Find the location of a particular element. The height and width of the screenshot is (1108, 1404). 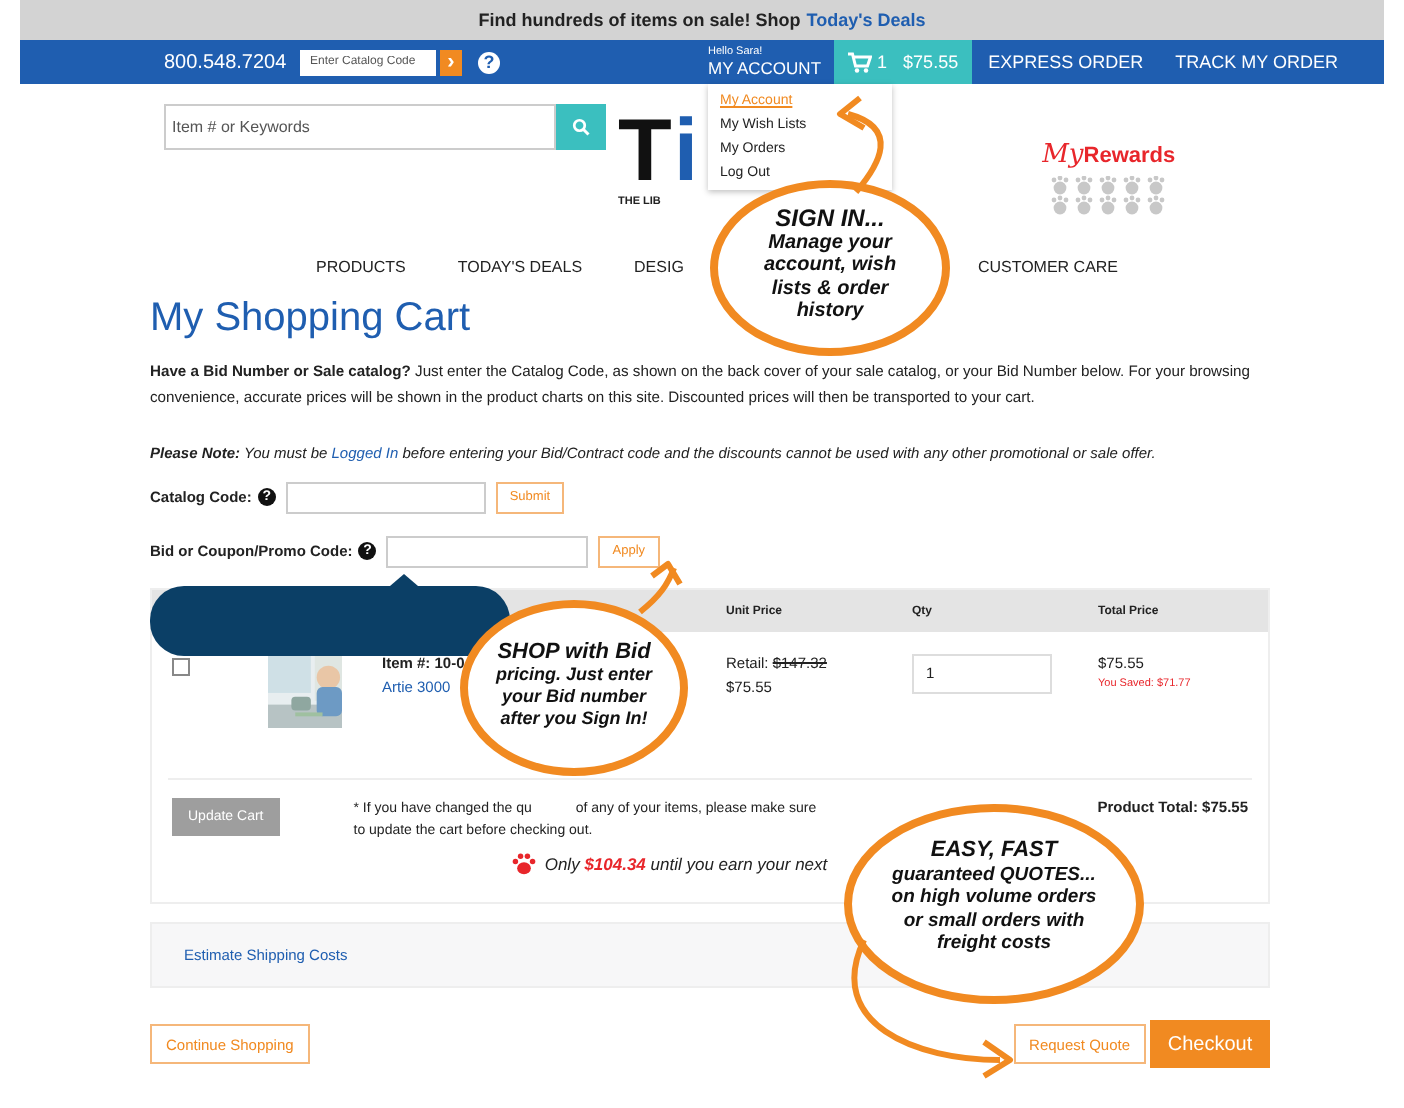

cart-icon is located at coordinates (859, 62).